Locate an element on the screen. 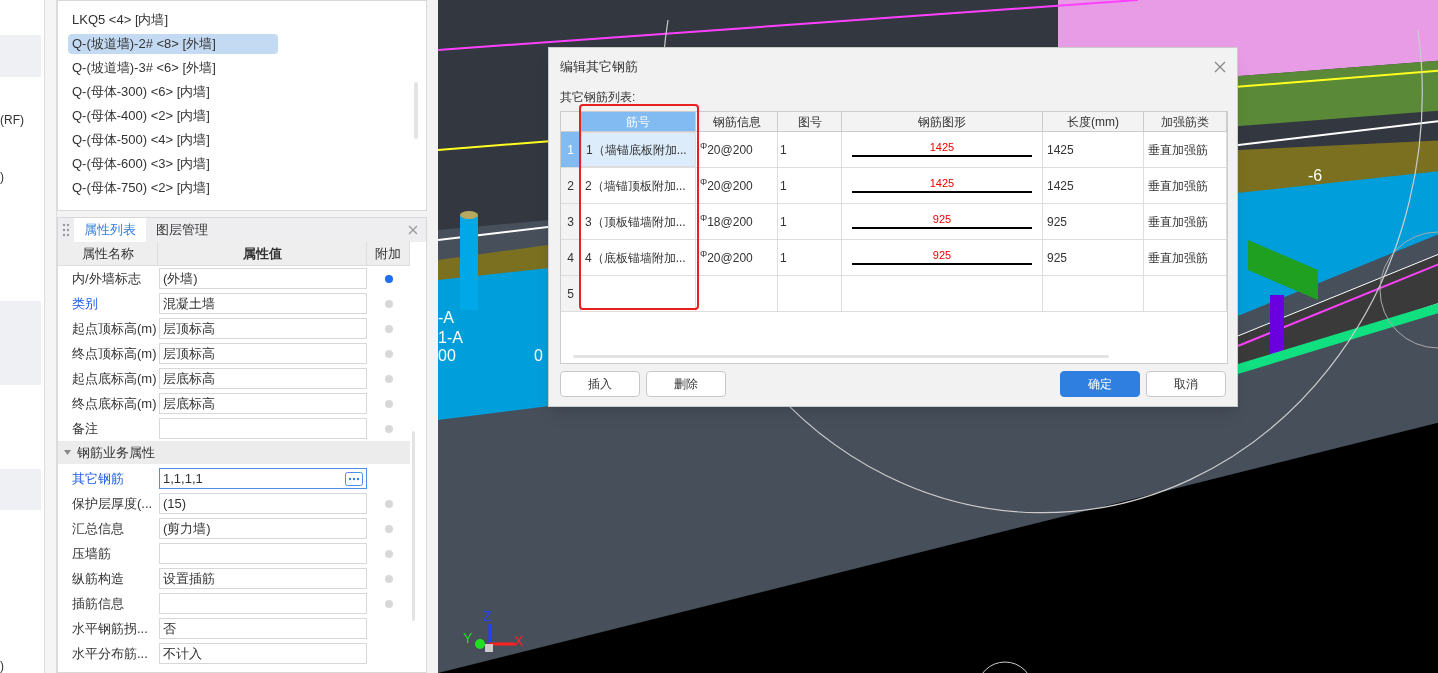 Image resolution: width=1438 pixels, height=673 pixels. row-number: 2 is located at coordinates (571, 185).